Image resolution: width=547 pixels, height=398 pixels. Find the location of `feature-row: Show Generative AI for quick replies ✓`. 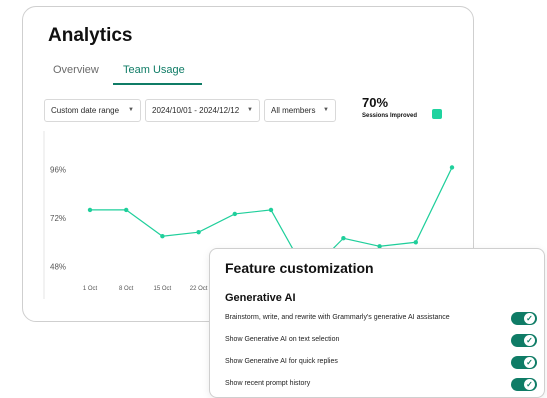

feature-row: Show Generative AI for quick replies ✓ is located at coordinates (381, 363).